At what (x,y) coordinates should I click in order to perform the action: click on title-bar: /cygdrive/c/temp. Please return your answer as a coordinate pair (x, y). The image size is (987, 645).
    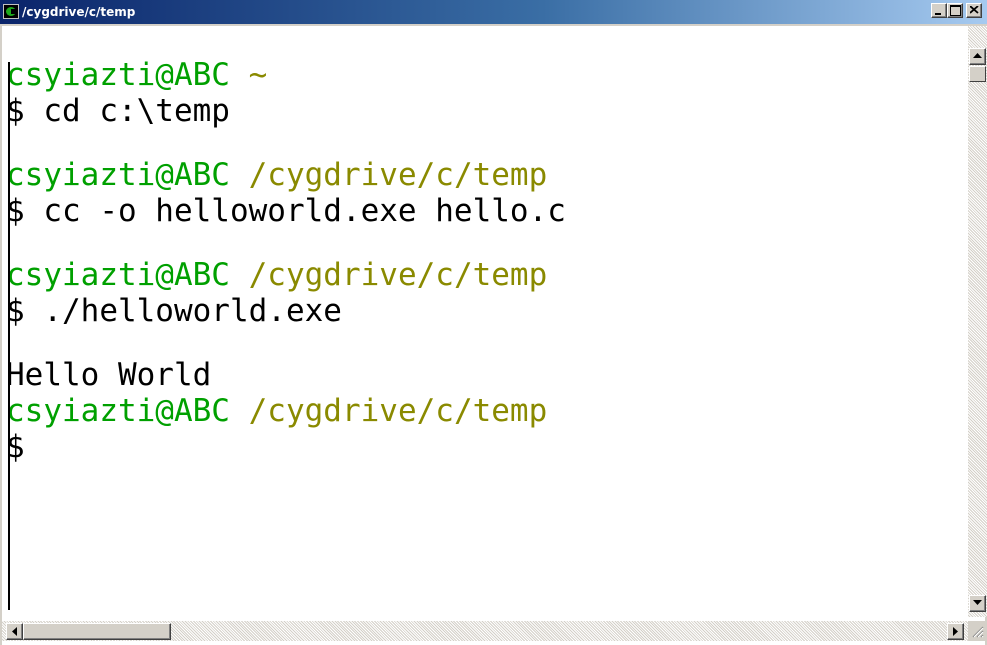
    Looking at the image, I should click on (493, 12).